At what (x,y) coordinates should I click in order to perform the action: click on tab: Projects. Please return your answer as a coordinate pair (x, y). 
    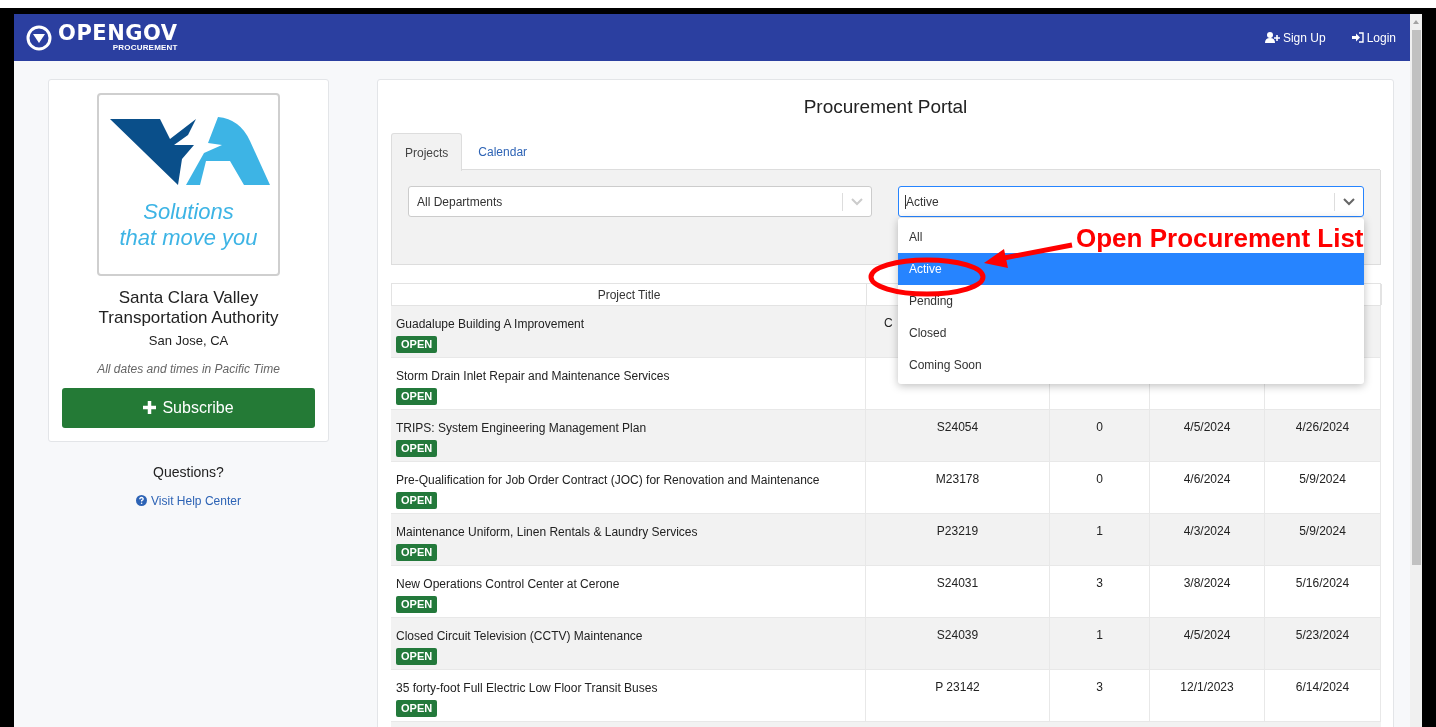
    Looking at the image, I should click on (427, 152).